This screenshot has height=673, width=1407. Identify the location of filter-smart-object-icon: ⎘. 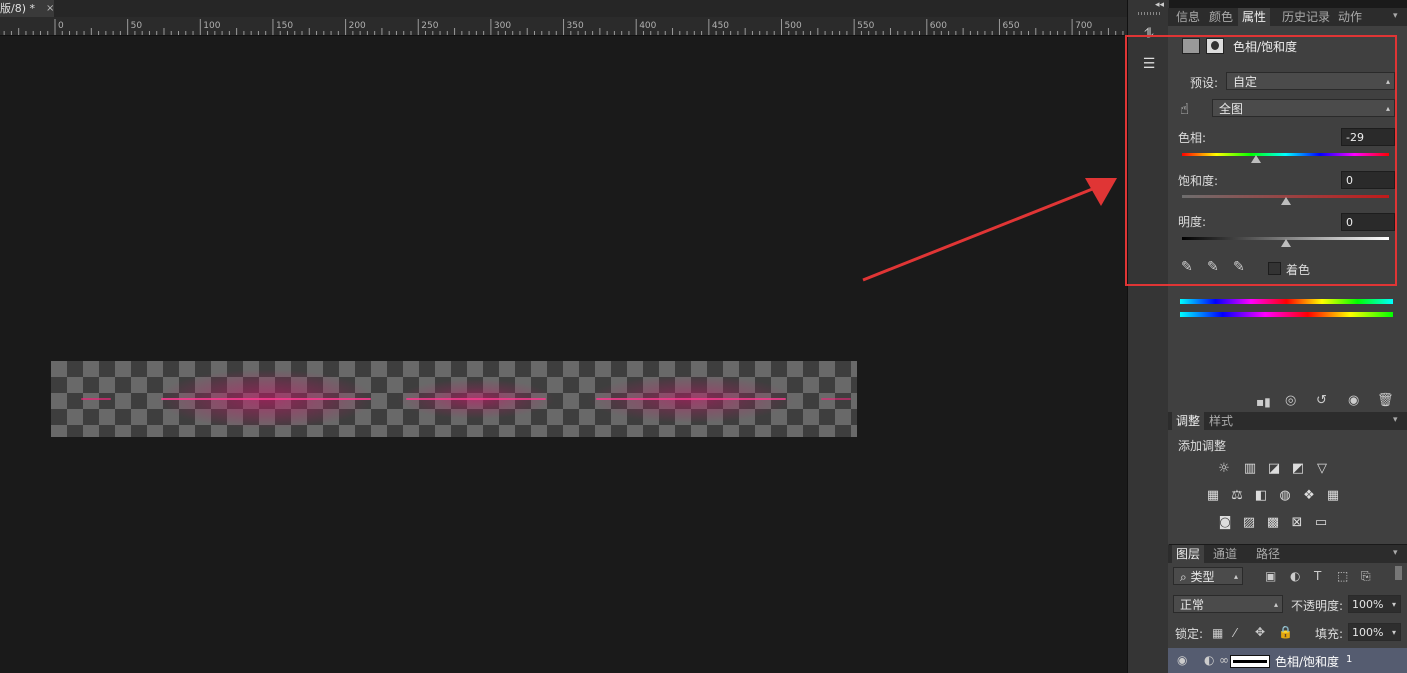
(1366, 576).